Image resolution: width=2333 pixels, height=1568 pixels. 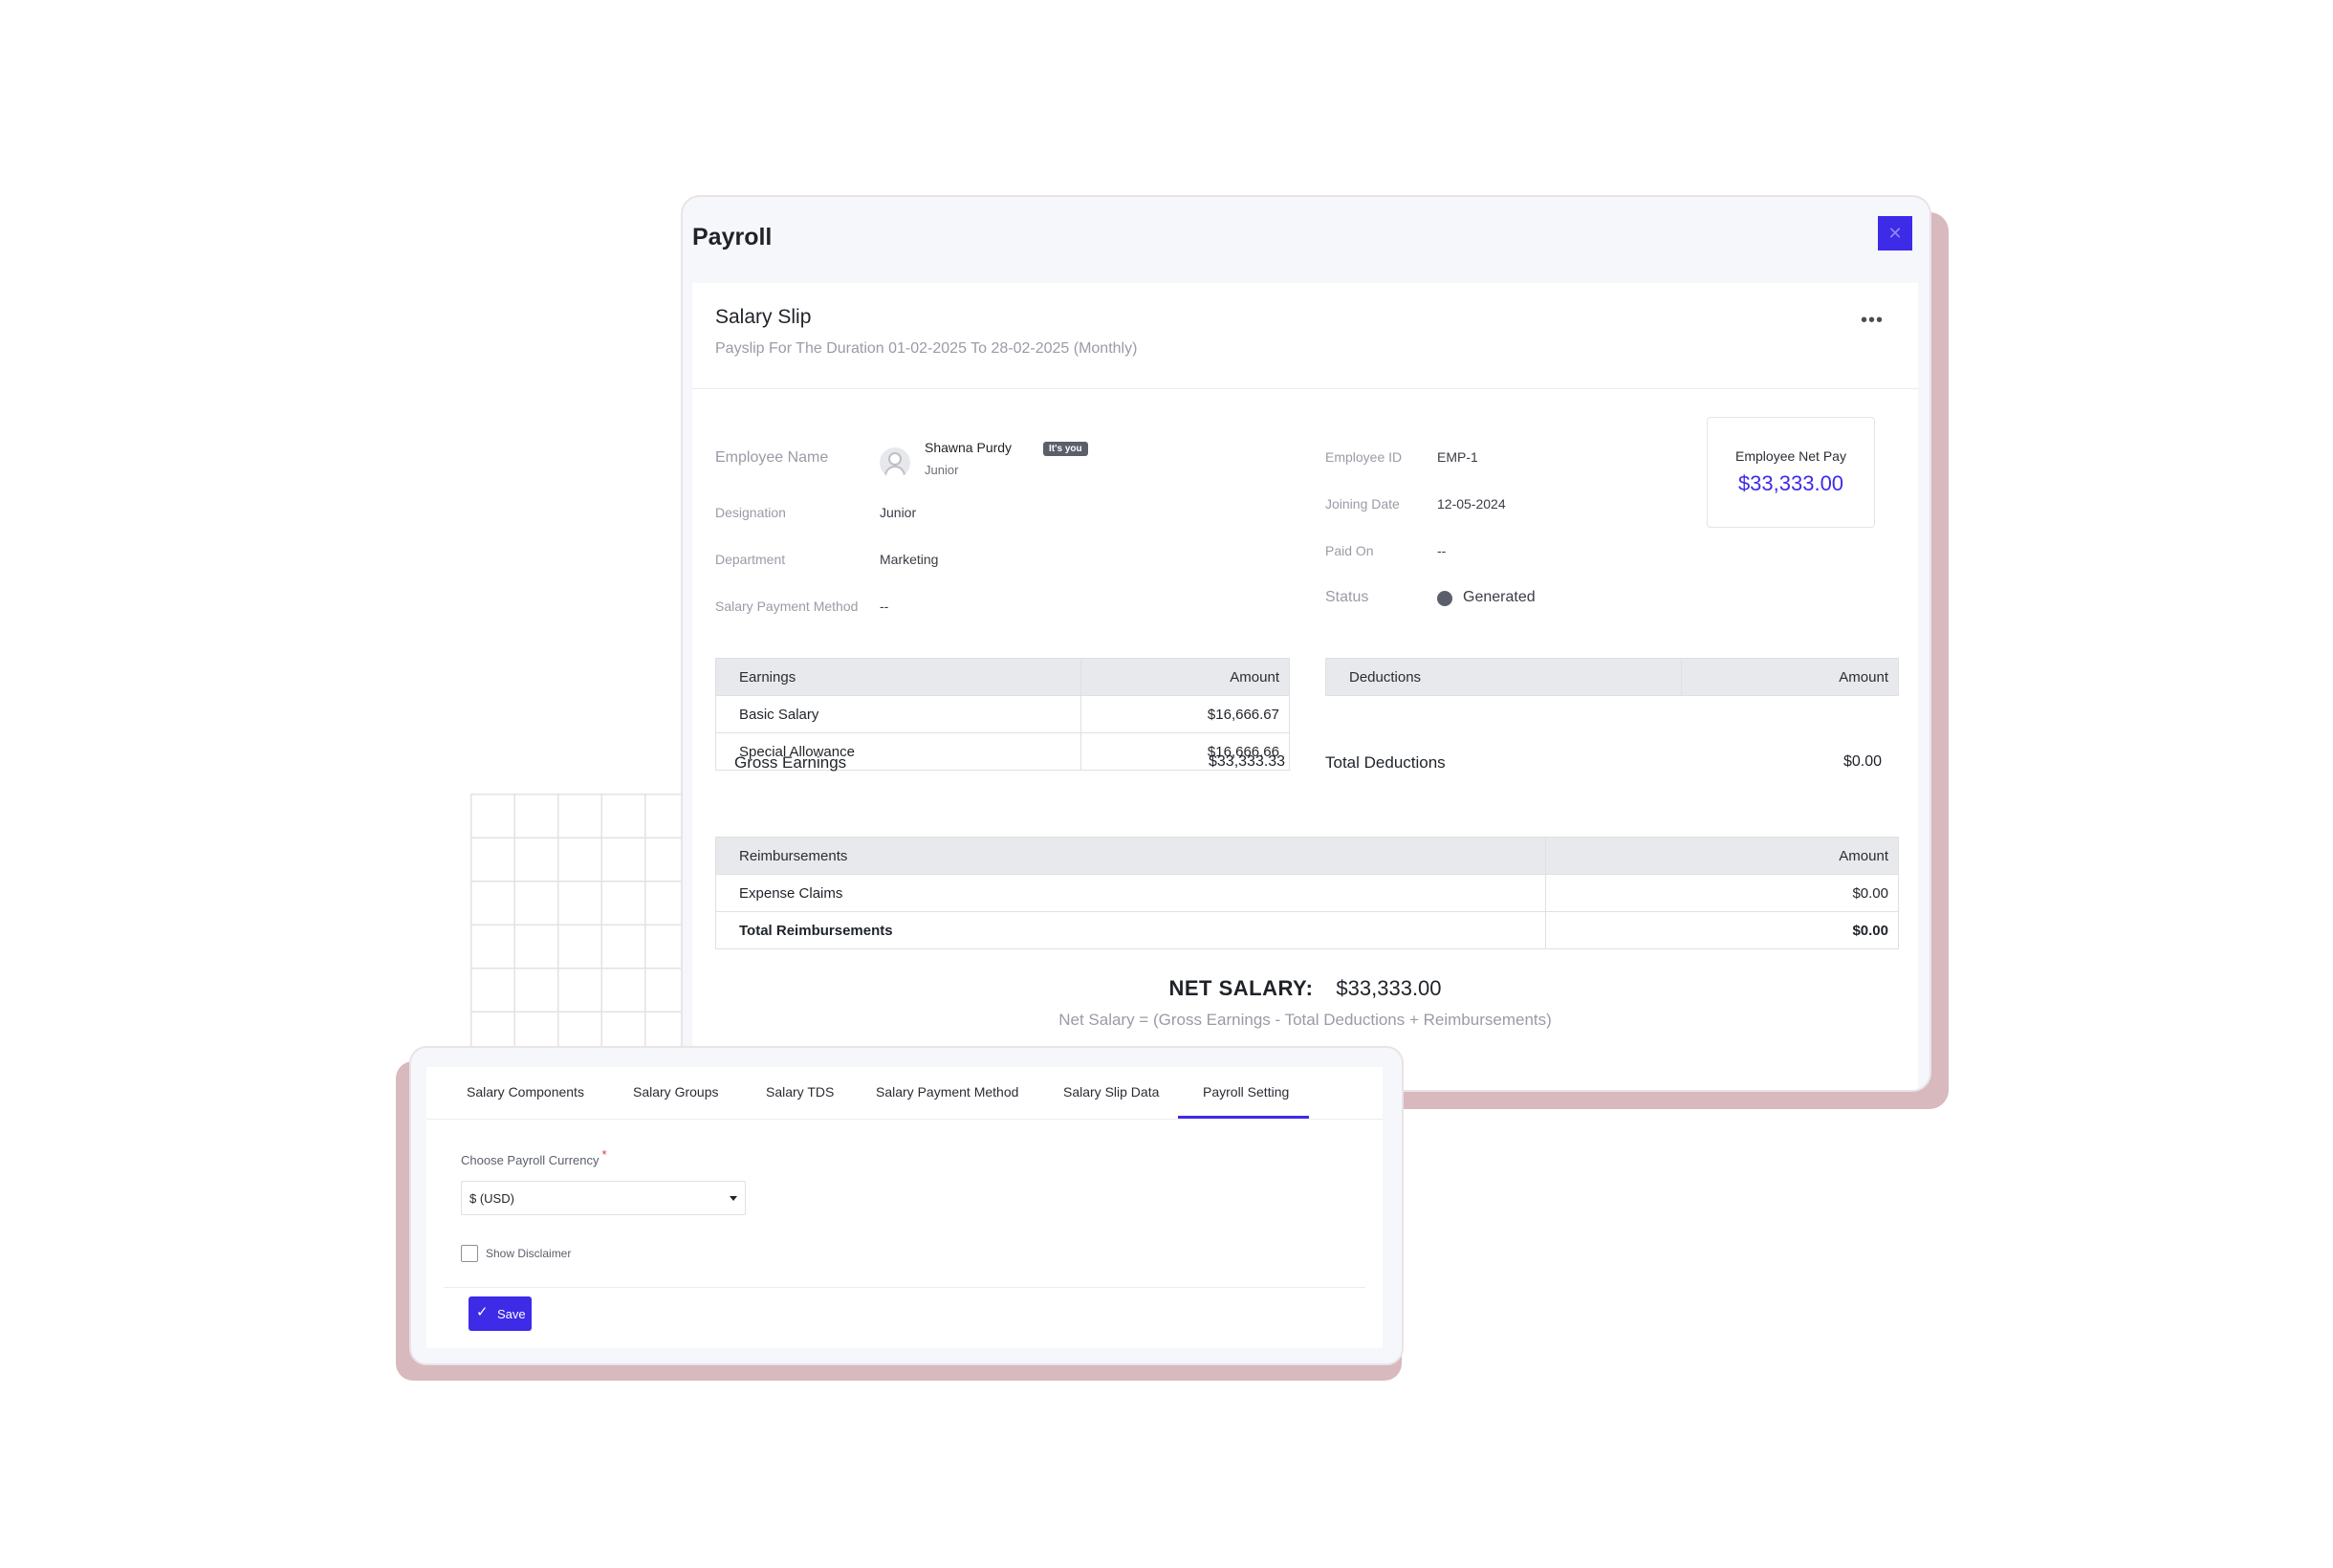 What do you see at coordinates (1347, 597) in the screenshot?
I see `status-label: Status` at bounding box center [1347, 597].